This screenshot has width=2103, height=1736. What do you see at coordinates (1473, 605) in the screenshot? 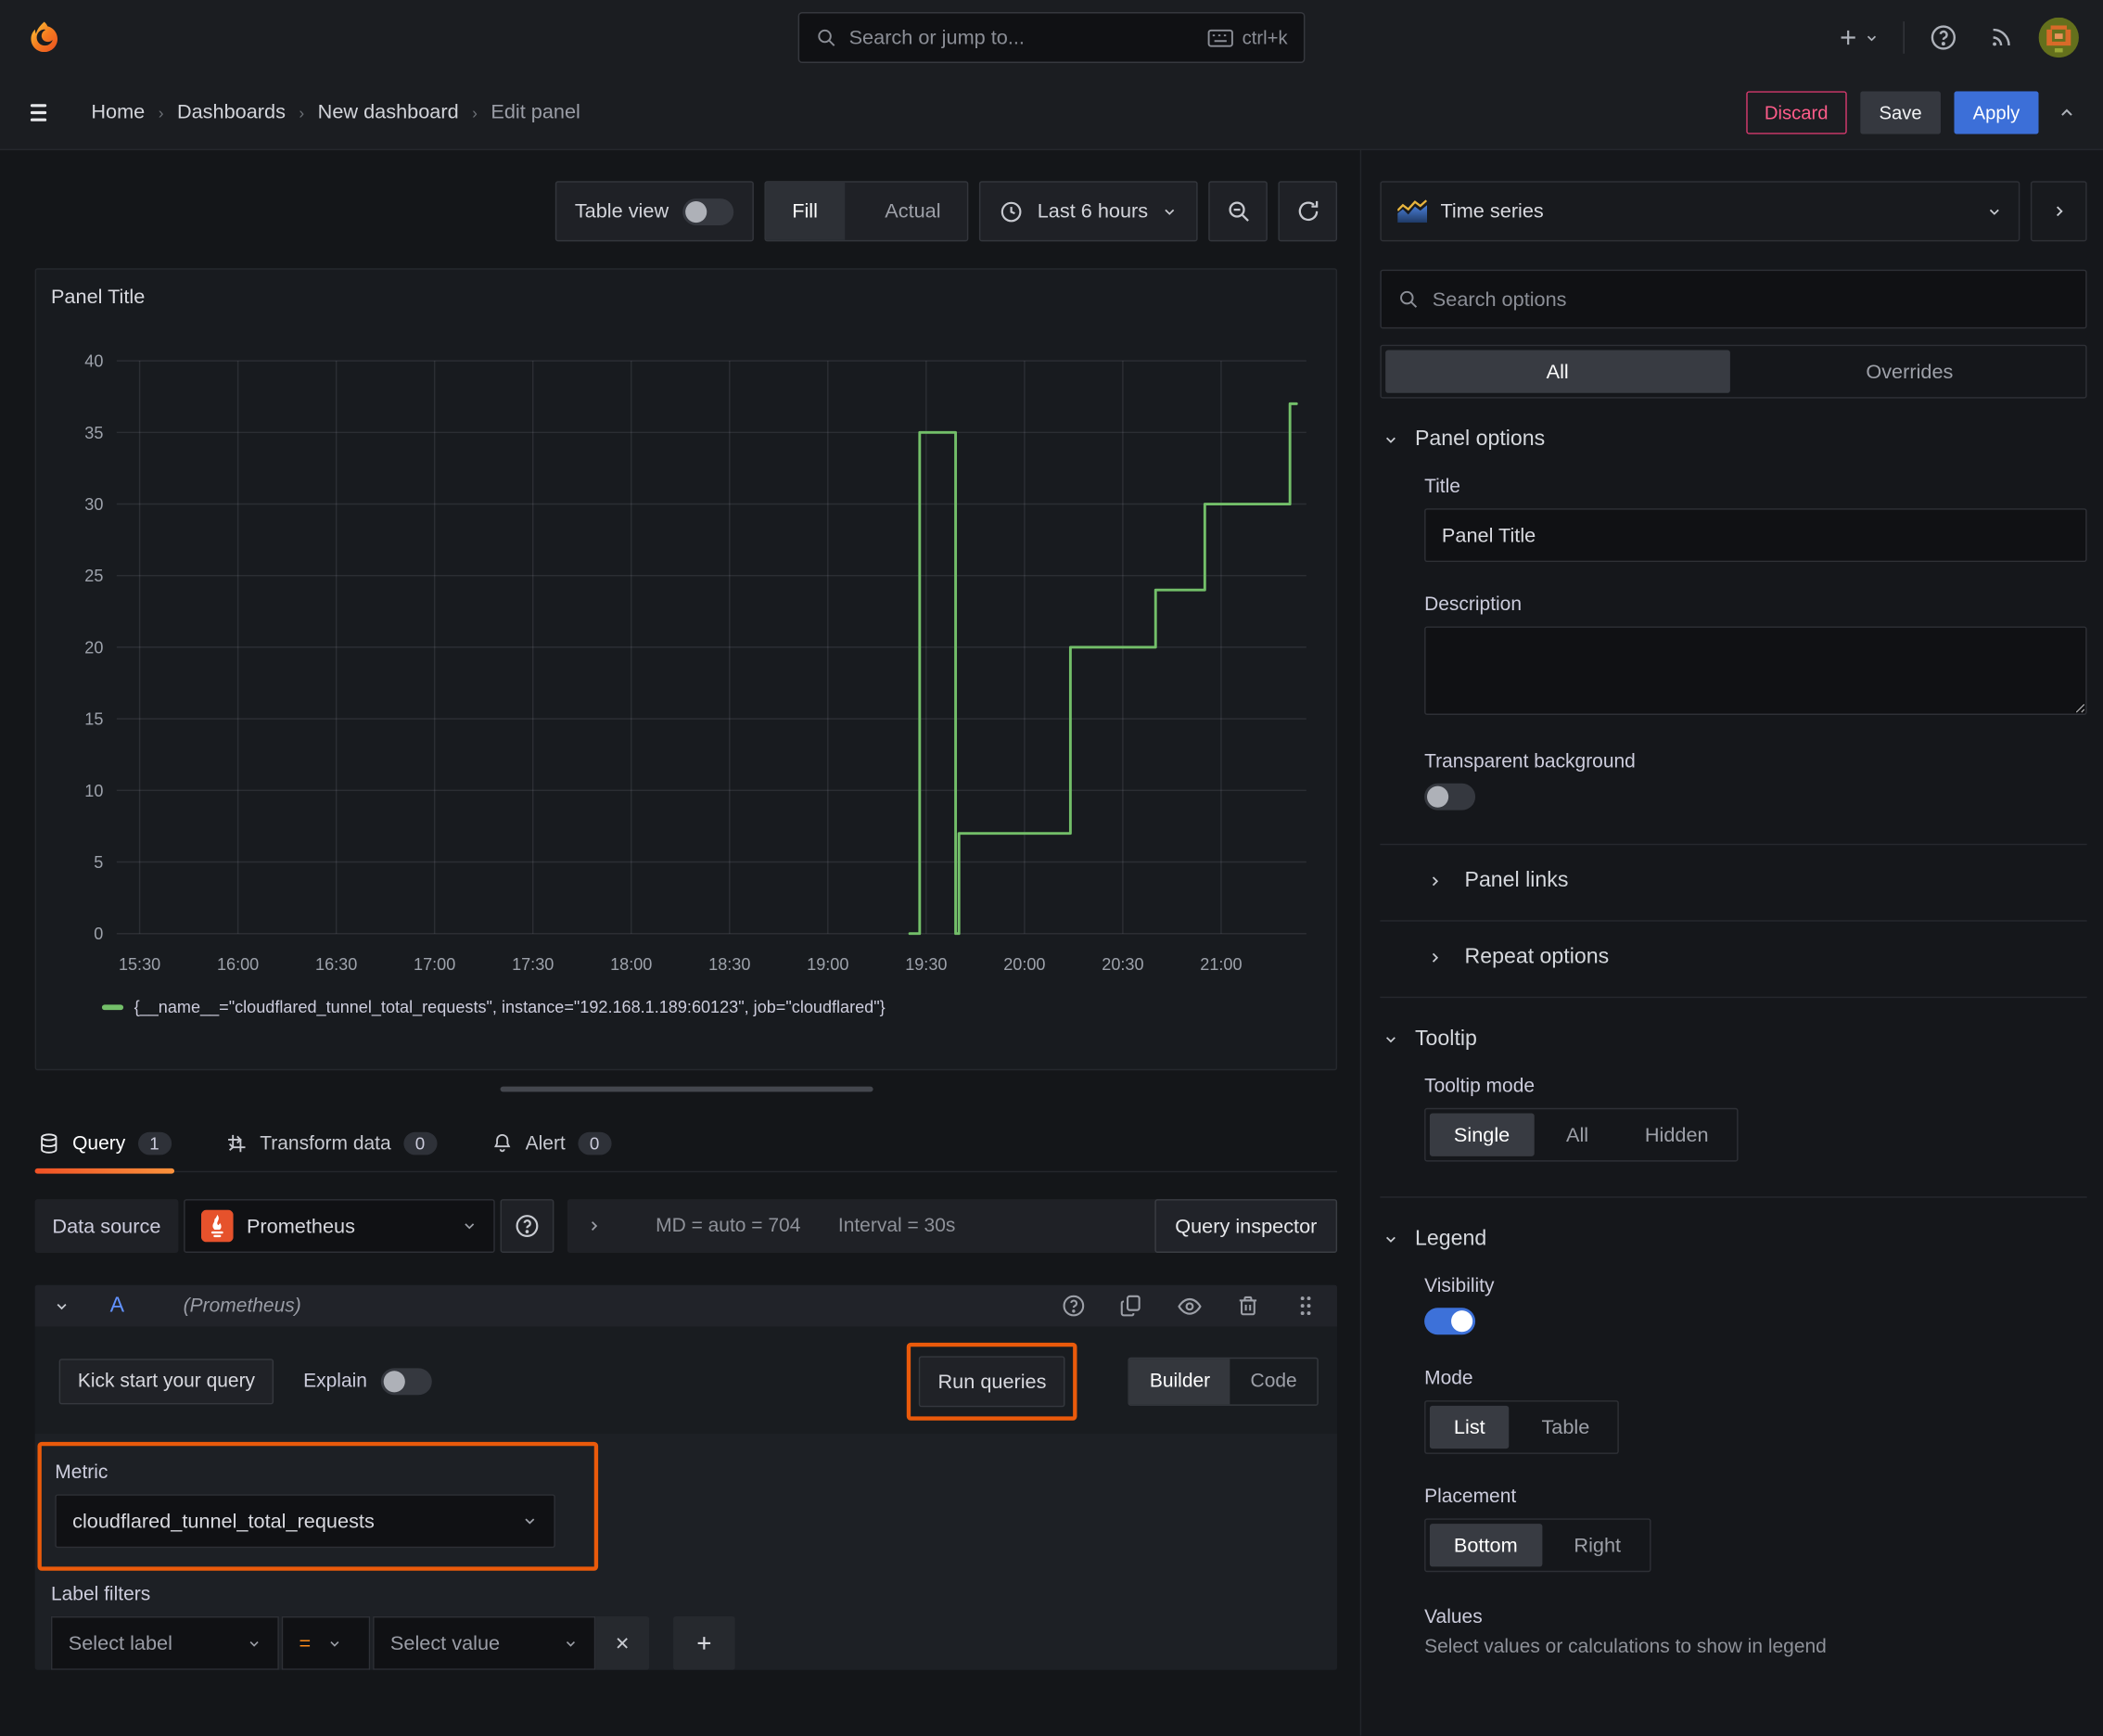
I see `description-field-label: Description` at bounding box center [1473, 605].